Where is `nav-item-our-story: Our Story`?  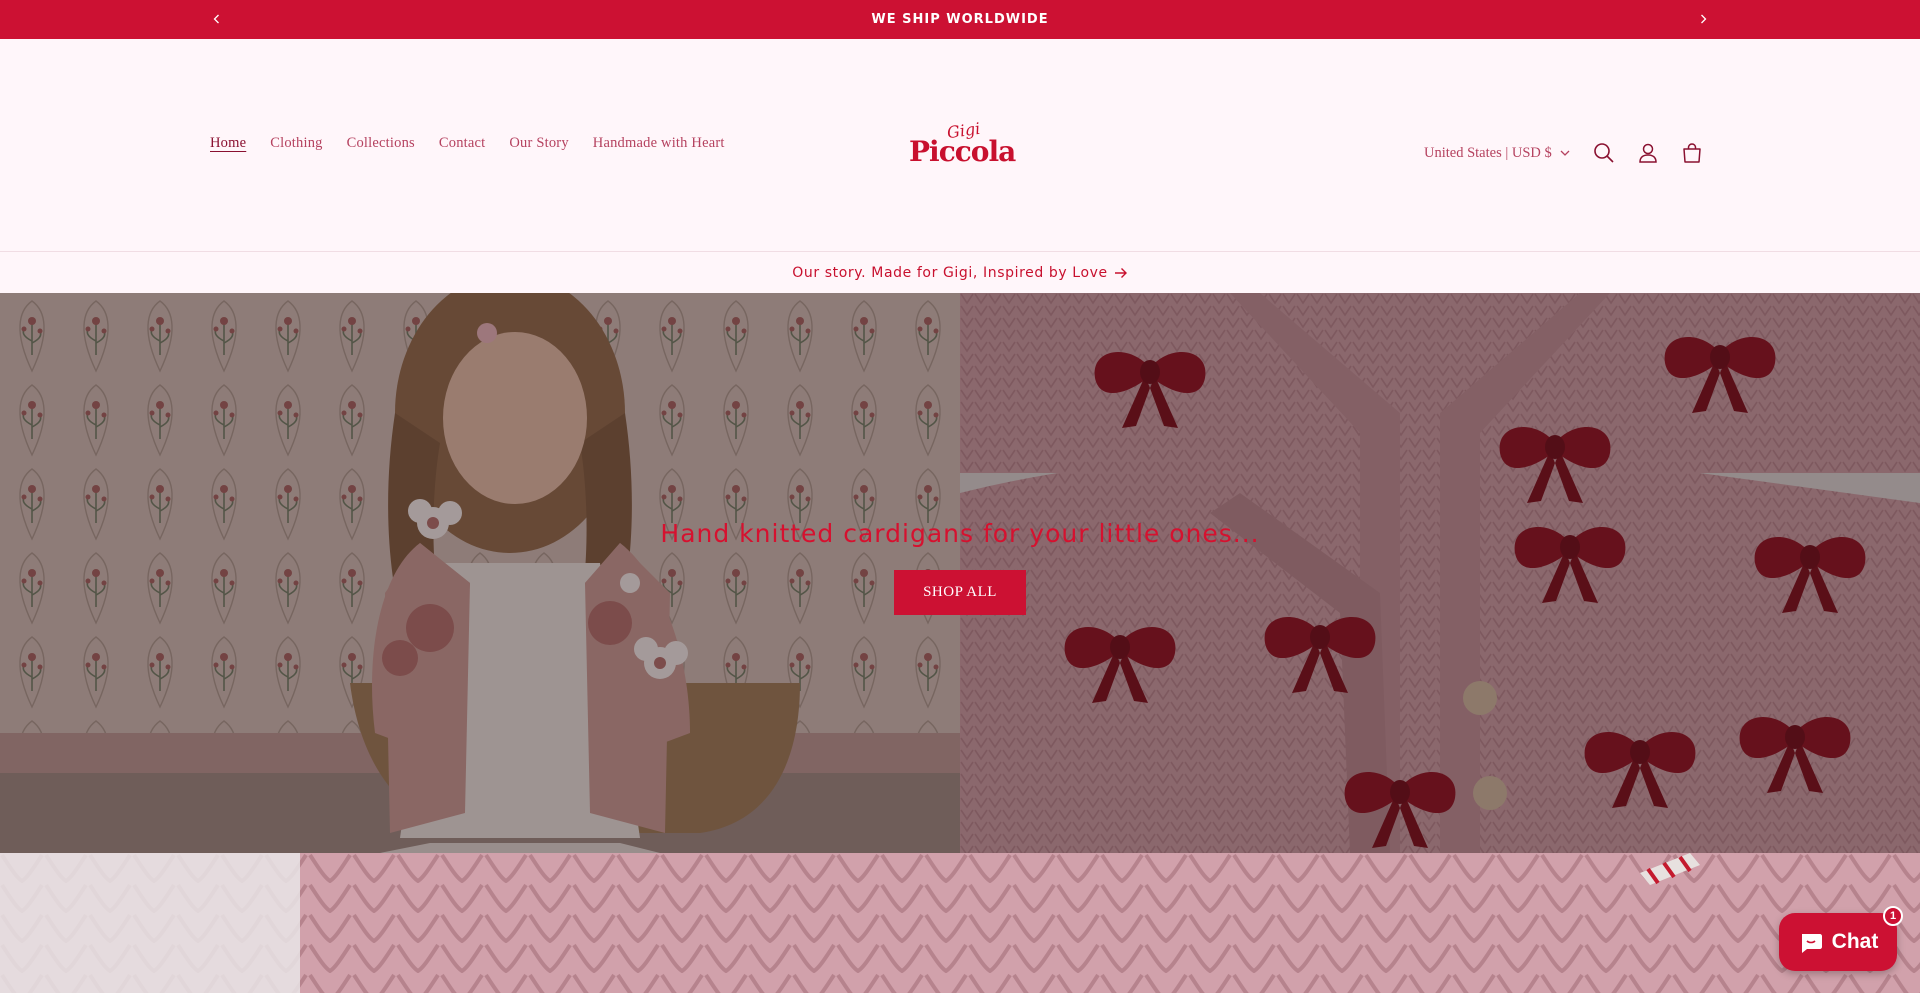 nav-item-our-story: Our Story is located at coordinates (538, 143).